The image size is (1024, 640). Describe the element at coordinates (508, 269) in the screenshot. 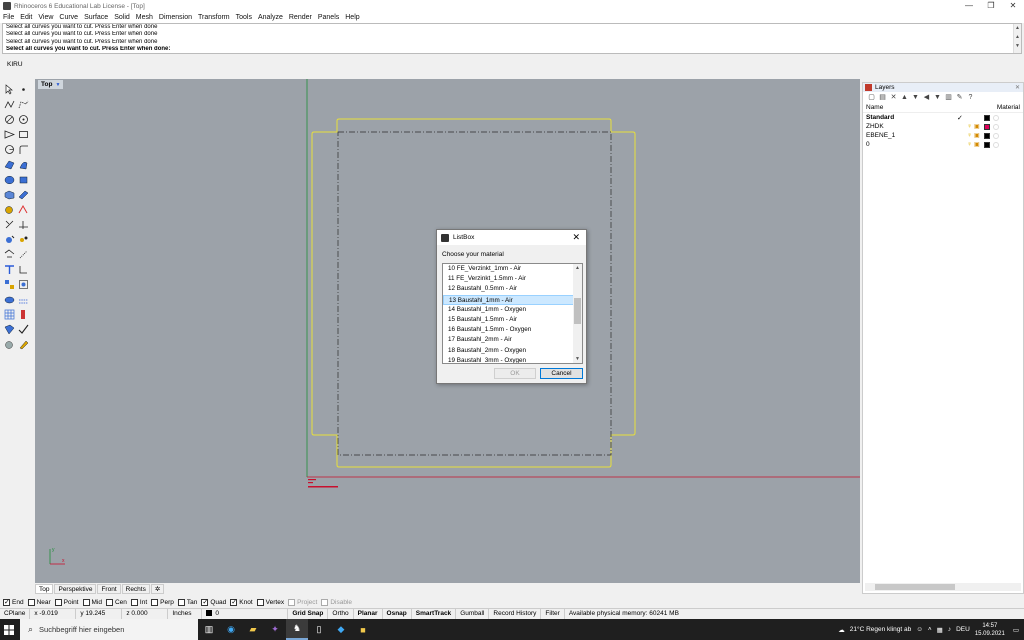

I see `list-item: 10 FE_Verzinkt_1mm - Air` at that location.